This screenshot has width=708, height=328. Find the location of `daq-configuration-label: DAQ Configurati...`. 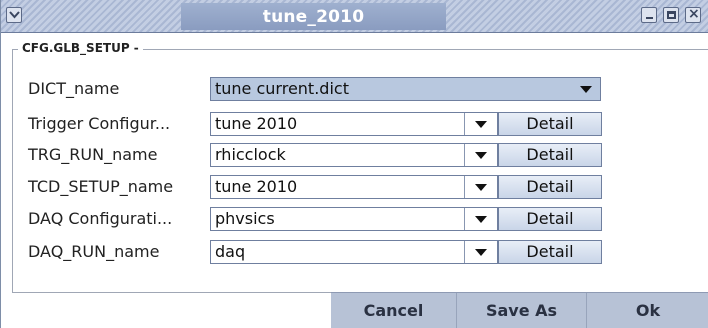

daq-configuration-label: DAQ Configurati... is located at coordinates (100, 218).